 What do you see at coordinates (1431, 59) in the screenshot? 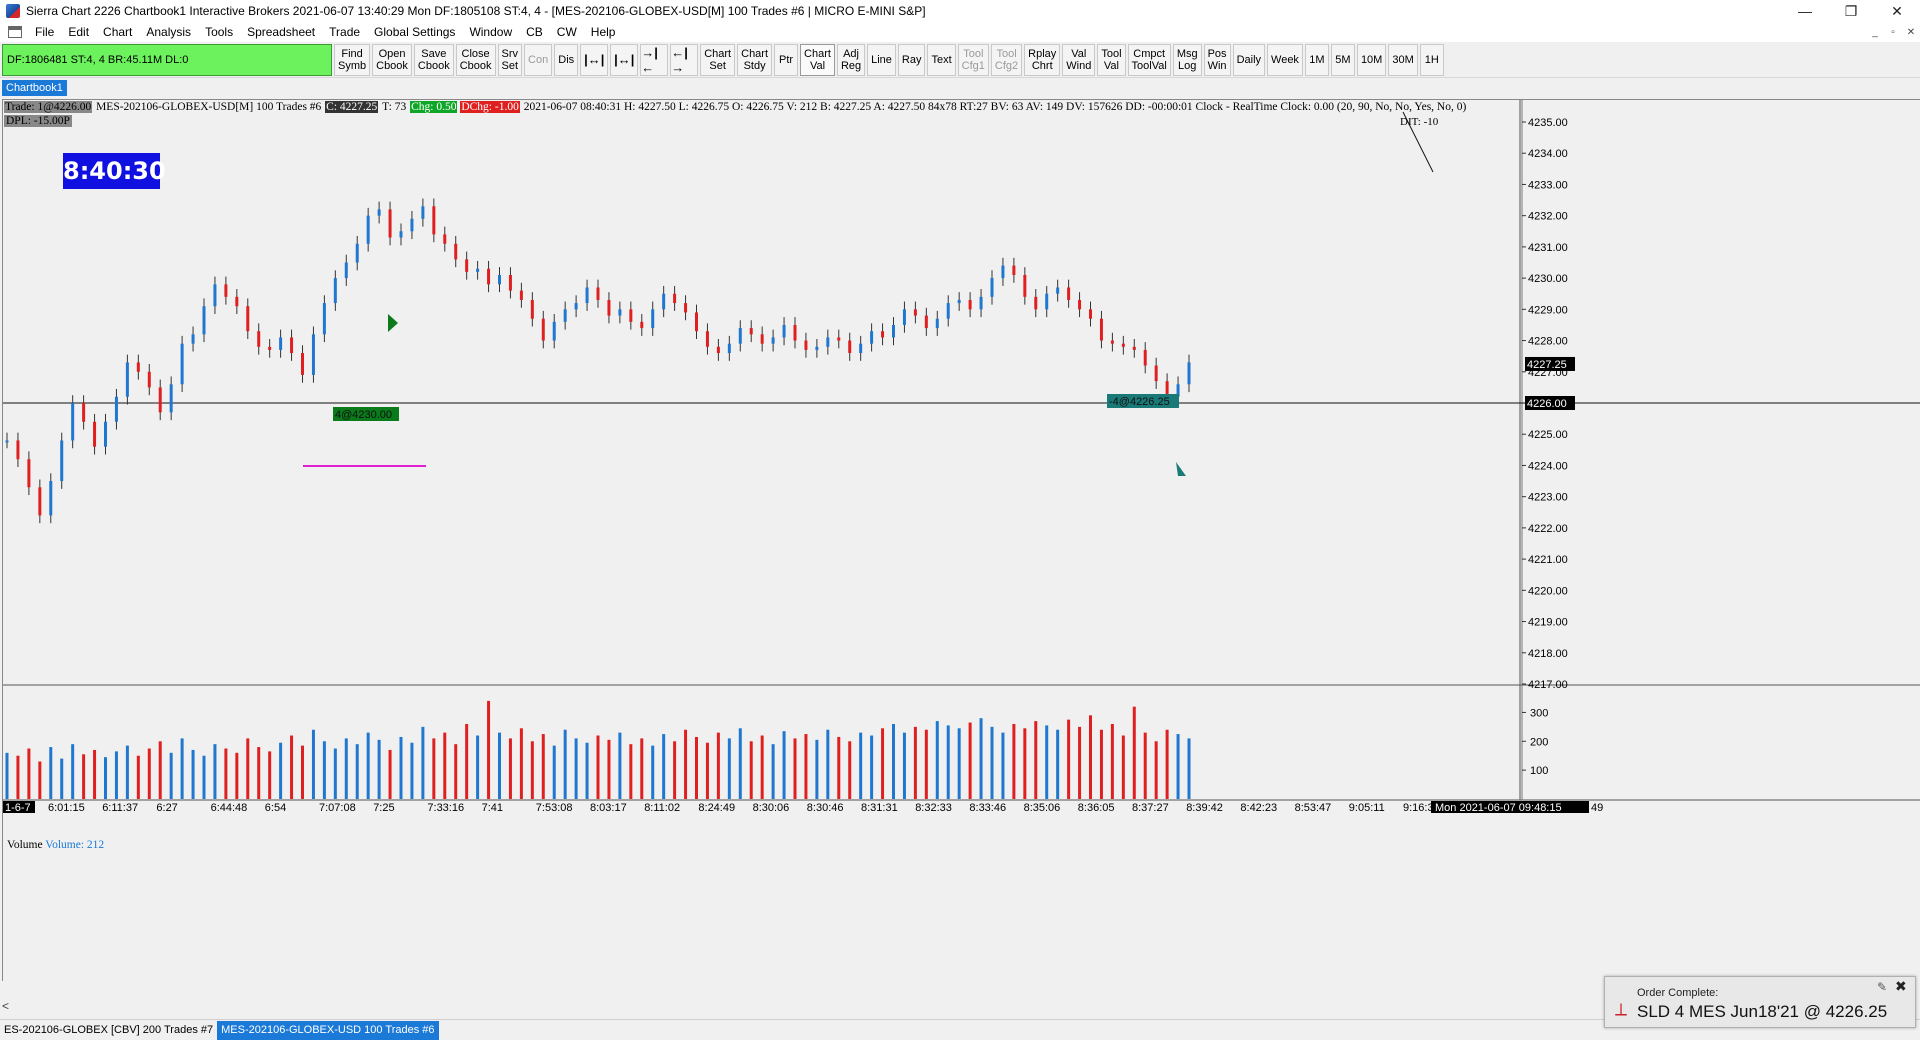
I see `timeframe-1h-button: 1H` at bounding box center [1431, 59].